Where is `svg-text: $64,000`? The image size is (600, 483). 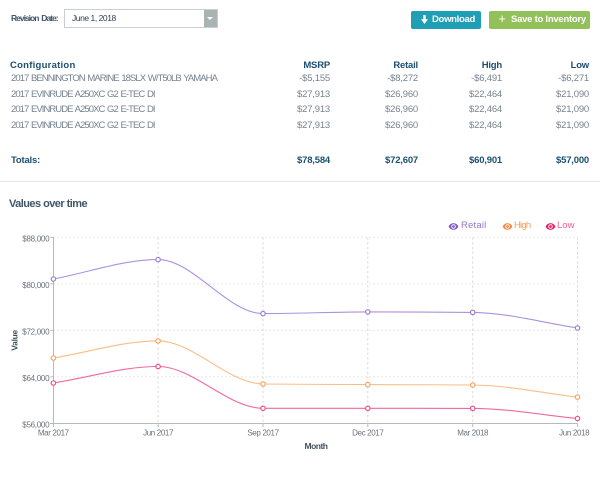
svg-text: $64,000 is located at coordinates (36, 378).